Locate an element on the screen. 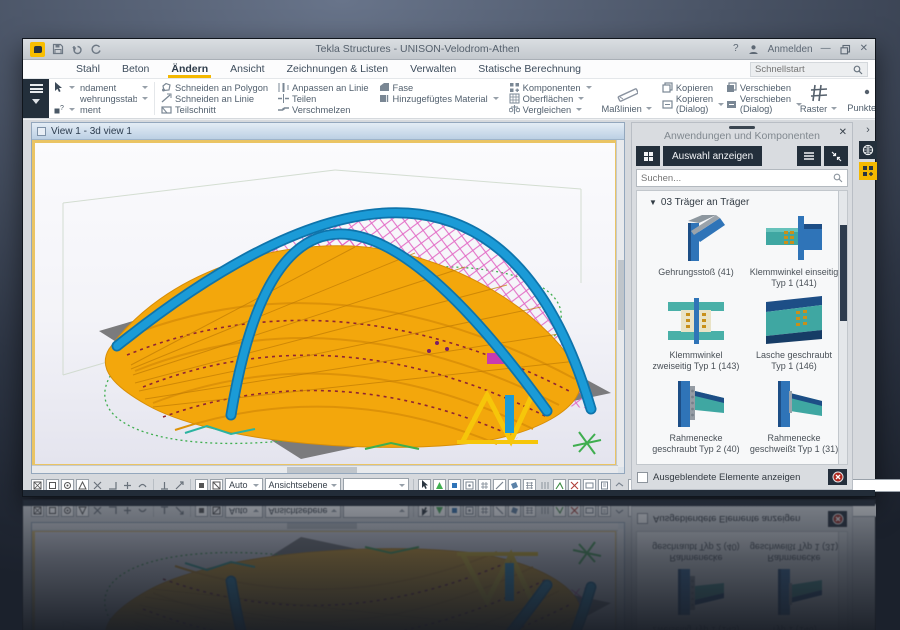  move-icon is located at coordinates (731, 87).